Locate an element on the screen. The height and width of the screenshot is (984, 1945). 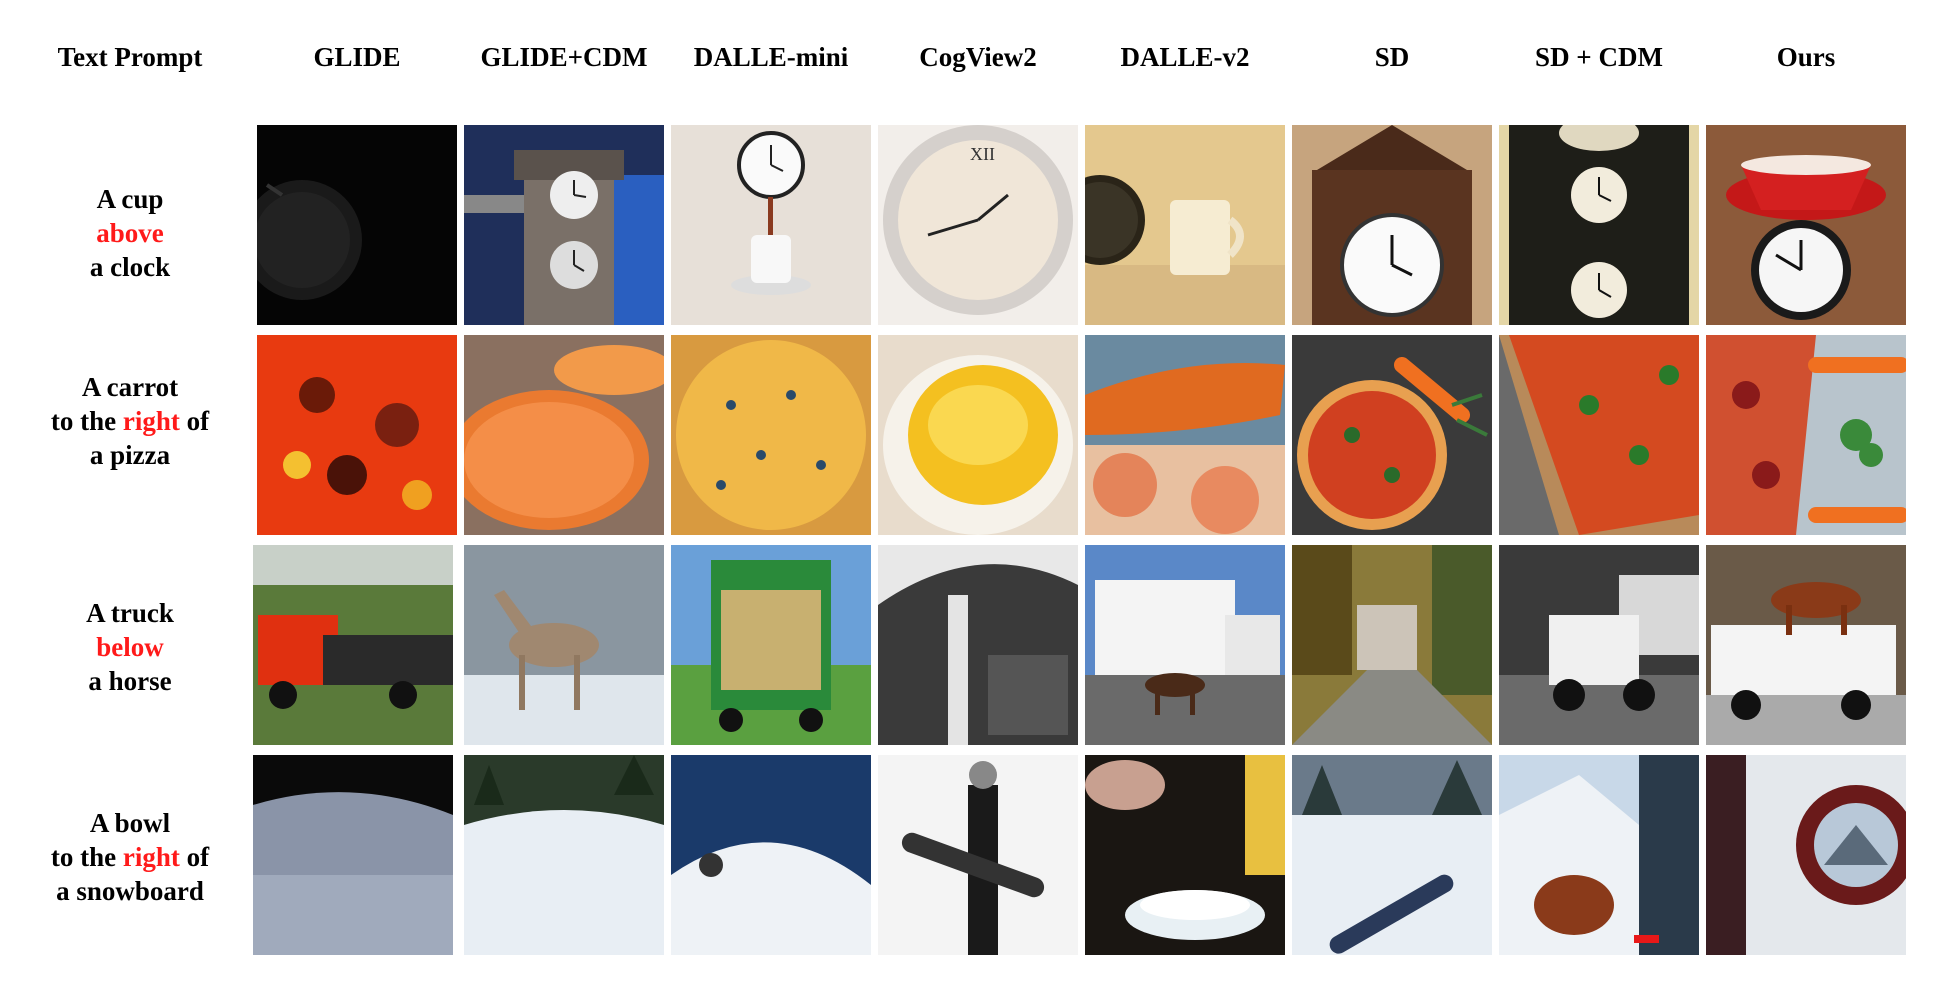
image-dalle-mini-carrot-pizza is located at coordinates (771, 435).